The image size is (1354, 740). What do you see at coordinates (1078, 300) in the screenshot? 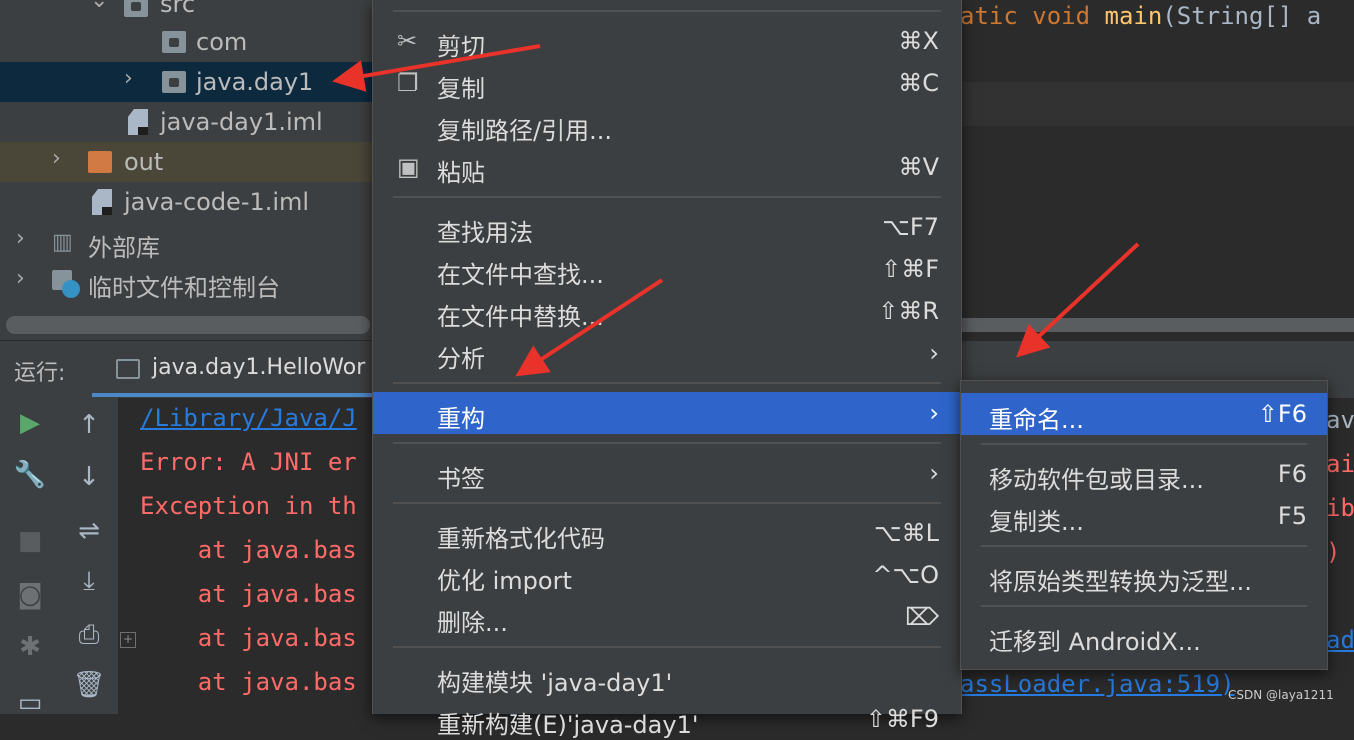
I see `annotation-arrow-rename` at bounding box center [1078, 300].